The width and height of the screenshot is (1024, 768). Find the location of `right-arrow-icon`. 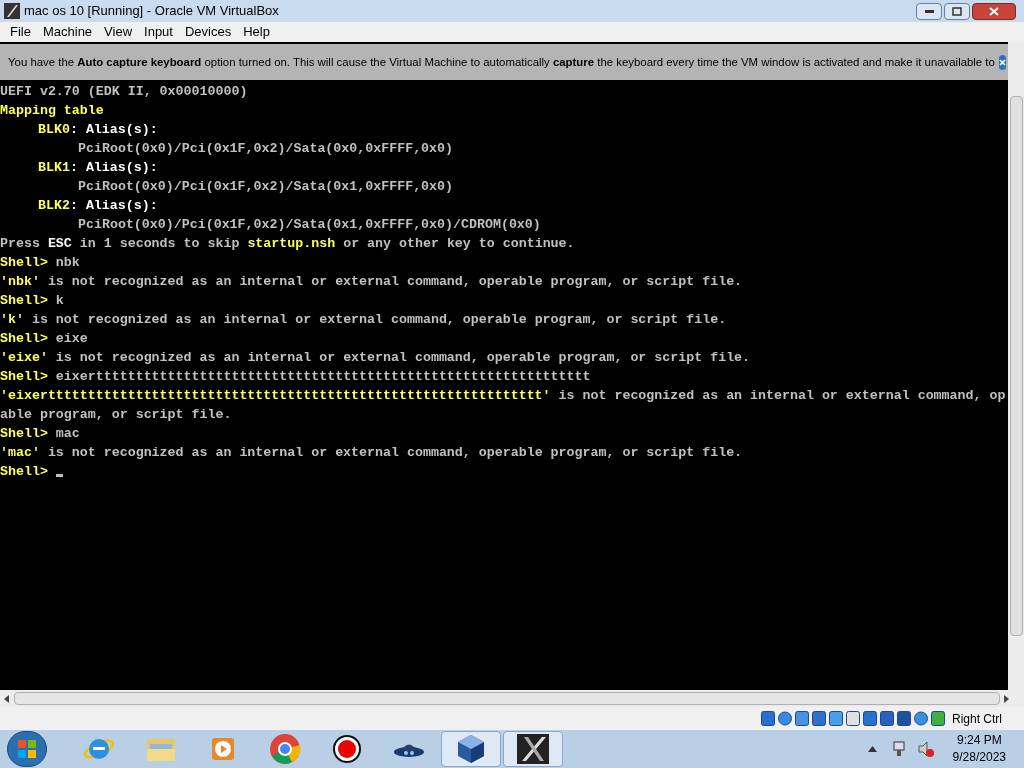

right-arrow-icon is located at coordinates (1007, 698).